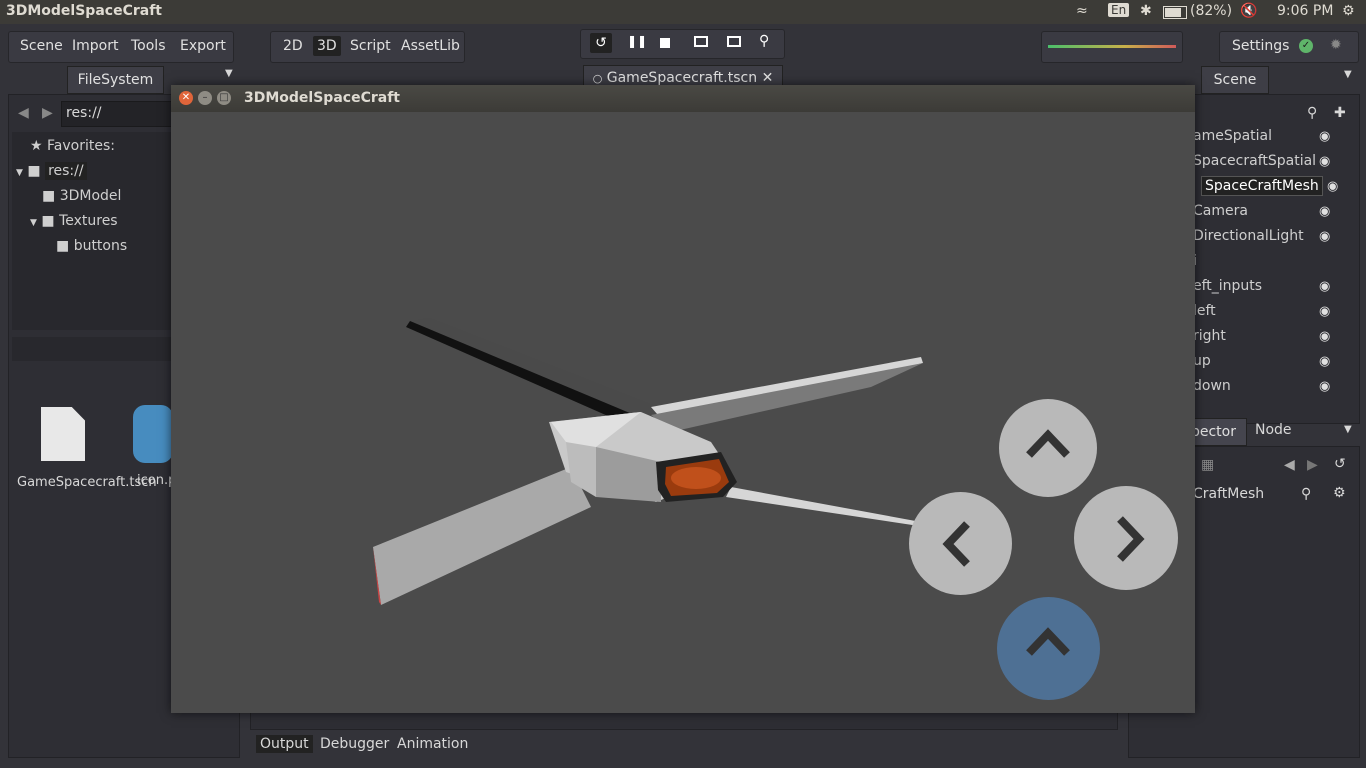 The image size is (1366, 768). Describe the element at coordinates (1273, 261) in the screenshot. I see `scene-node: i` at that location.